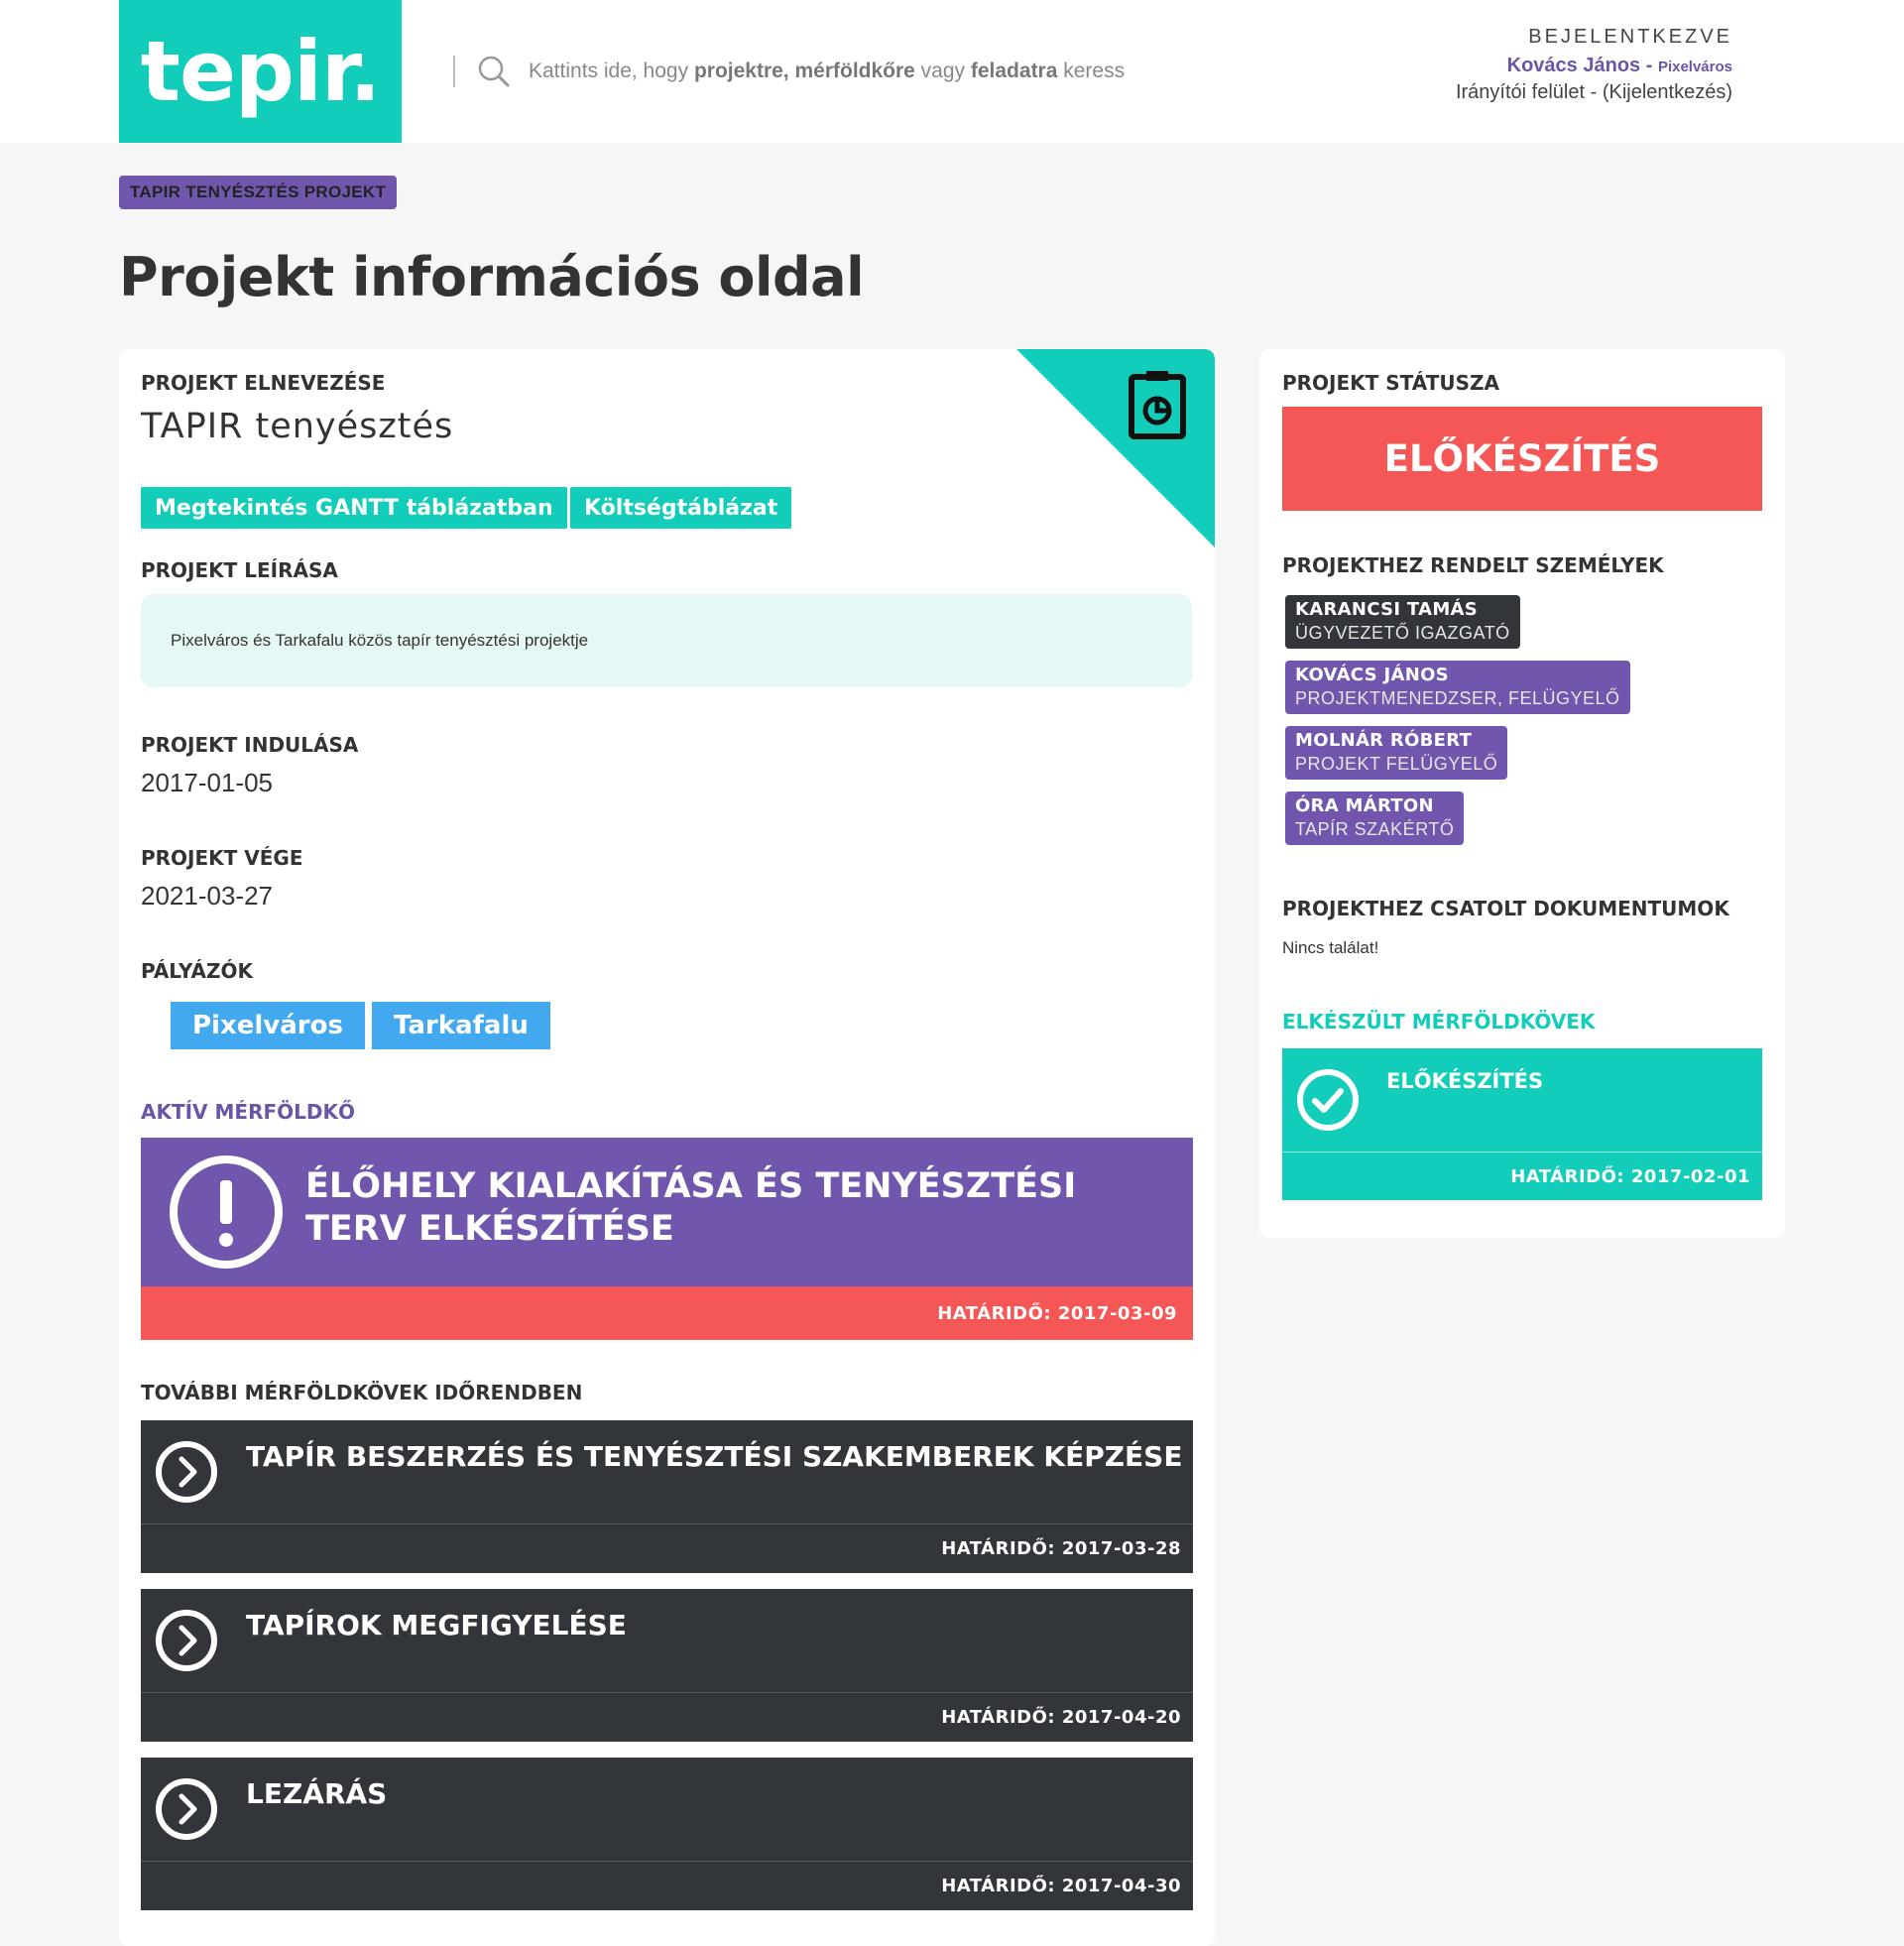 The height and width of the screenshot is (1946, 1904). What do you see at coordinates (1402, 622) in the screenshot?
I see `person-tag: KARANCSI TAMÁS ÜGYVEZETŐ IGAZGATÓ` at bounding box center [1402, 622].